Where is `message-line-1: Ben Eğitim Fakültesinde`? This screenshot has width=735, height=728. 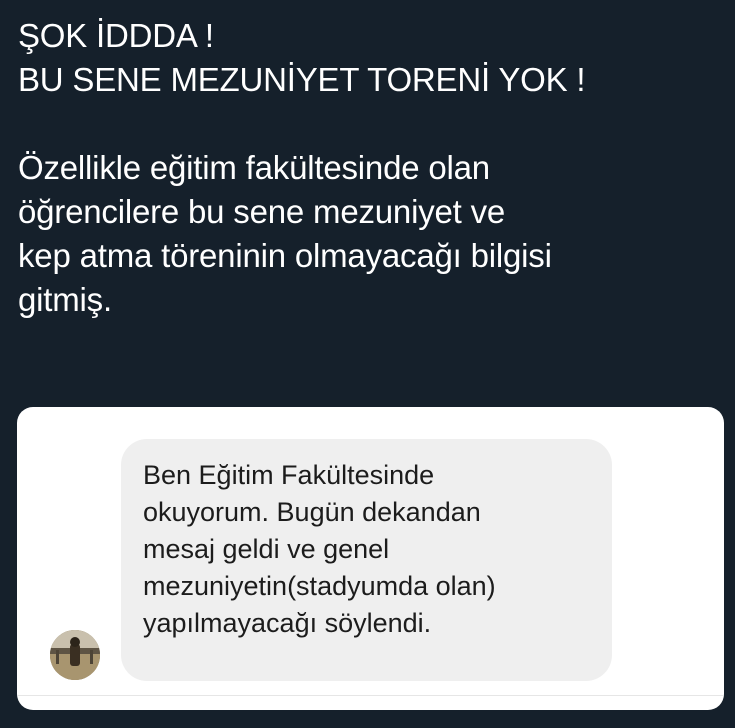 message-line-1: Ben Eğitim Fakültesinde is located at coordinates (289, 475).